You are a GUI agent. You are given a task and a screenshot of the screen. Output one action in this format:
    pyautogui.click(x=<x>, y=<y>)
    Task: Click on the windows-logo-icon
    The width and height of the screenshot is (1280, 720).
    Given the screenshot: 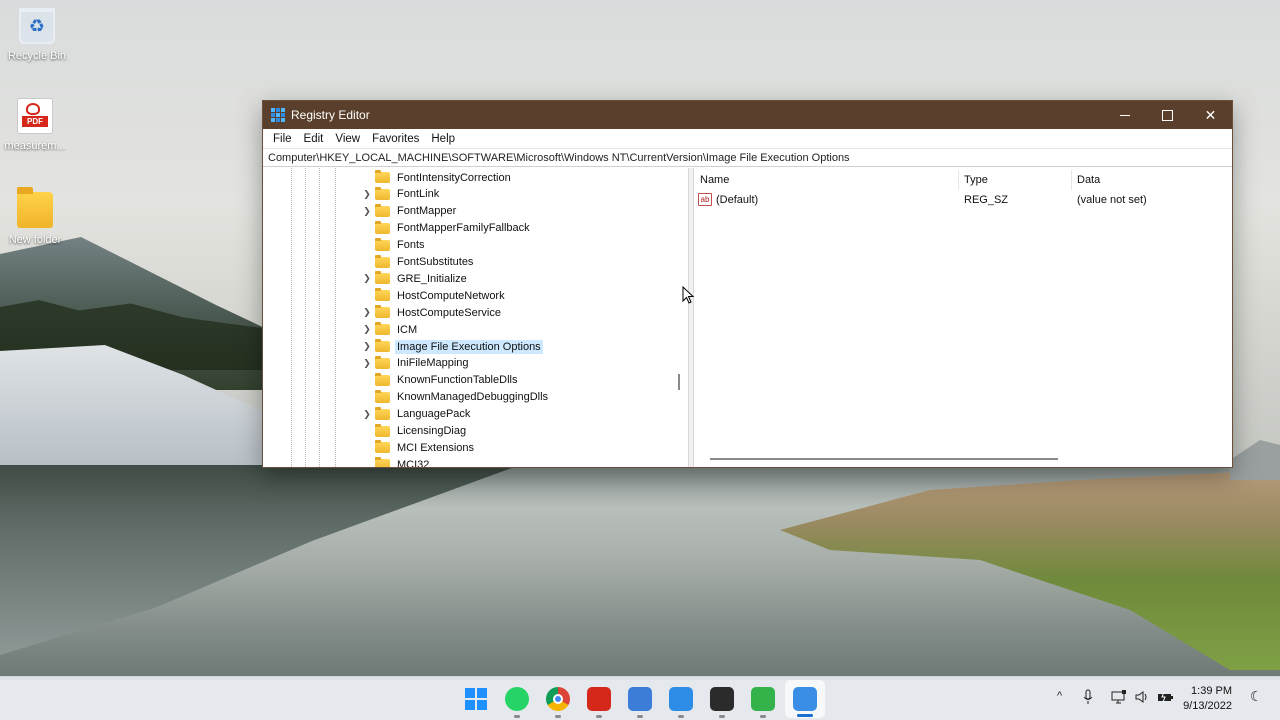 What is the action you would take?
    pyautogui.click(x=476, y=699)
    